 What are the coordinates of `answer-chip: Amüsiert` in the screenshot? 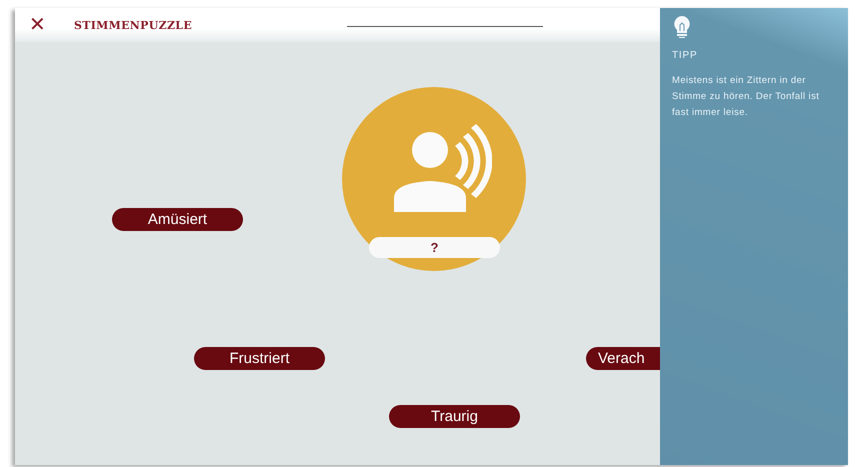 It's located at (177, 219).